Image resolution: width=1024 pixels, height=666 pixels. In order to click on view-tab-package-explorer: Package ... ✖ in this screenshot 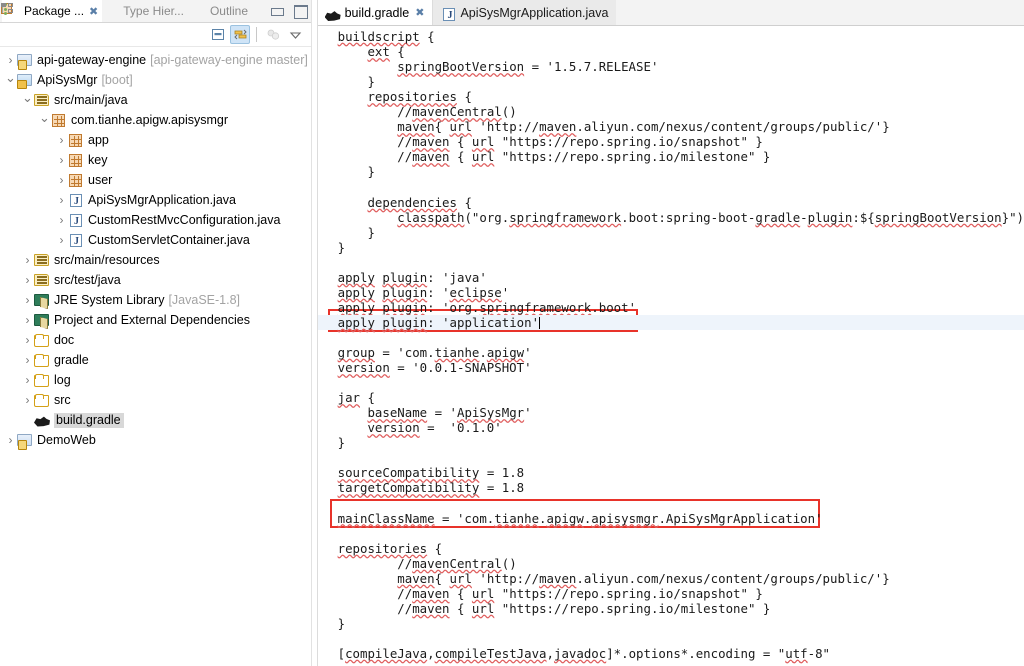, I will do `click(52, 11)`.